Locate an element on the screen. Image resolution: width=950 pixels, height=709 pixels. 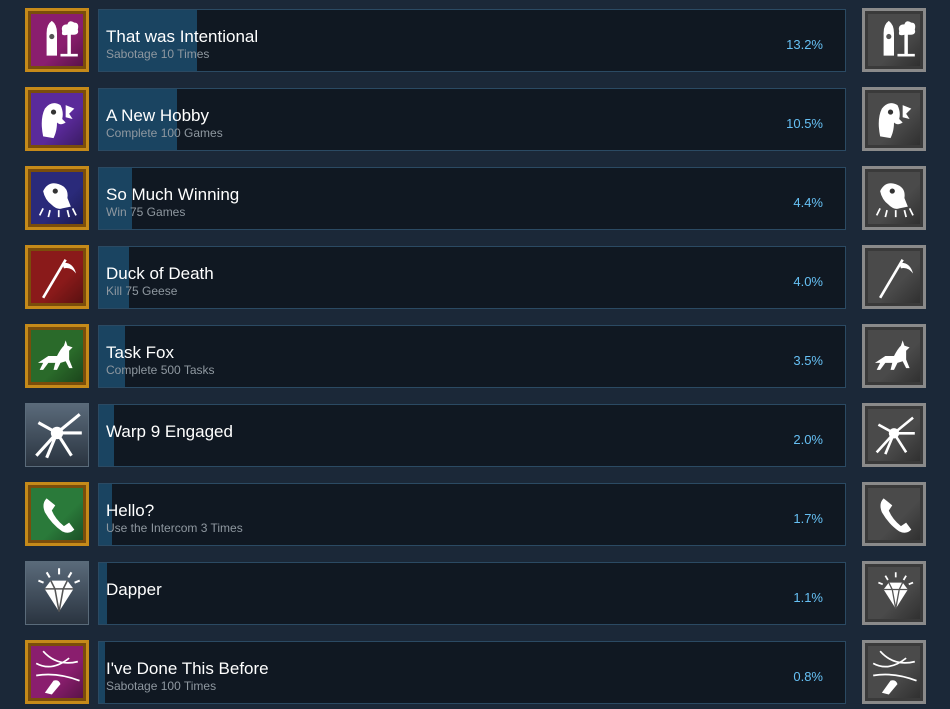
achievement-description: Complete 100 Games is located at coordinates (164, 133).